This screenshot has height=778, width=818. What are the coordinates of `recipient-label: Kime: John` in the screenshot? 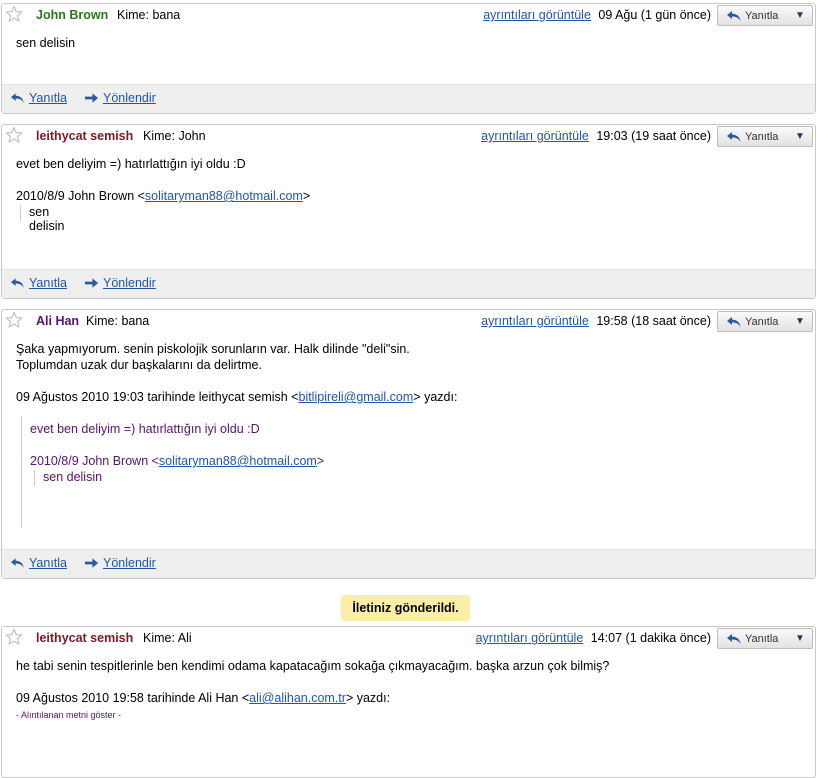 It's located at (174, 136).